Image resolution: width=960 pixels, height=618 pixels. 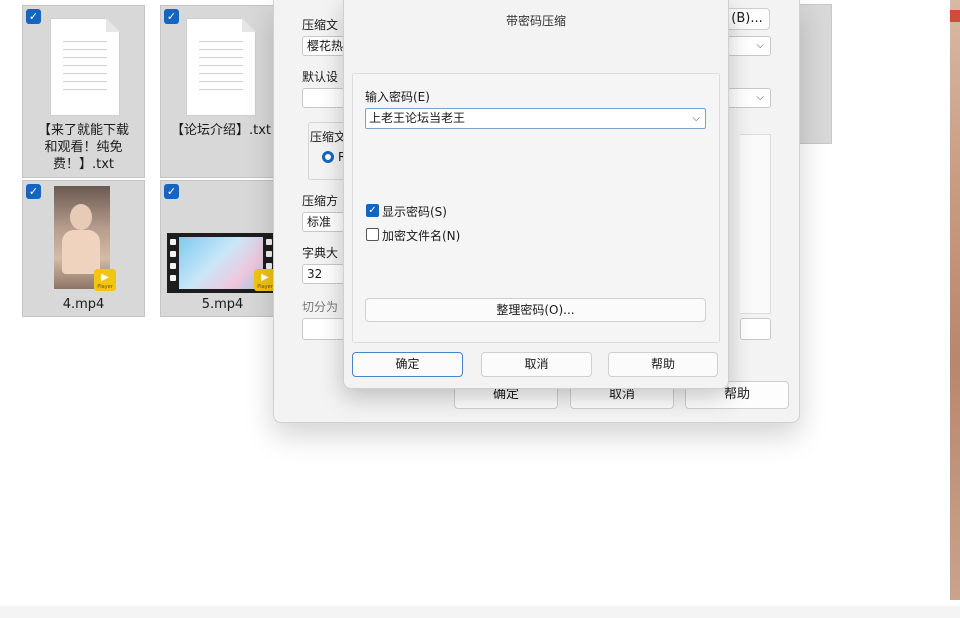 What do you see at coordinates (320, 307) in the screenshot?
I see `split-label: 切分为` at bounding box center [320, 307].